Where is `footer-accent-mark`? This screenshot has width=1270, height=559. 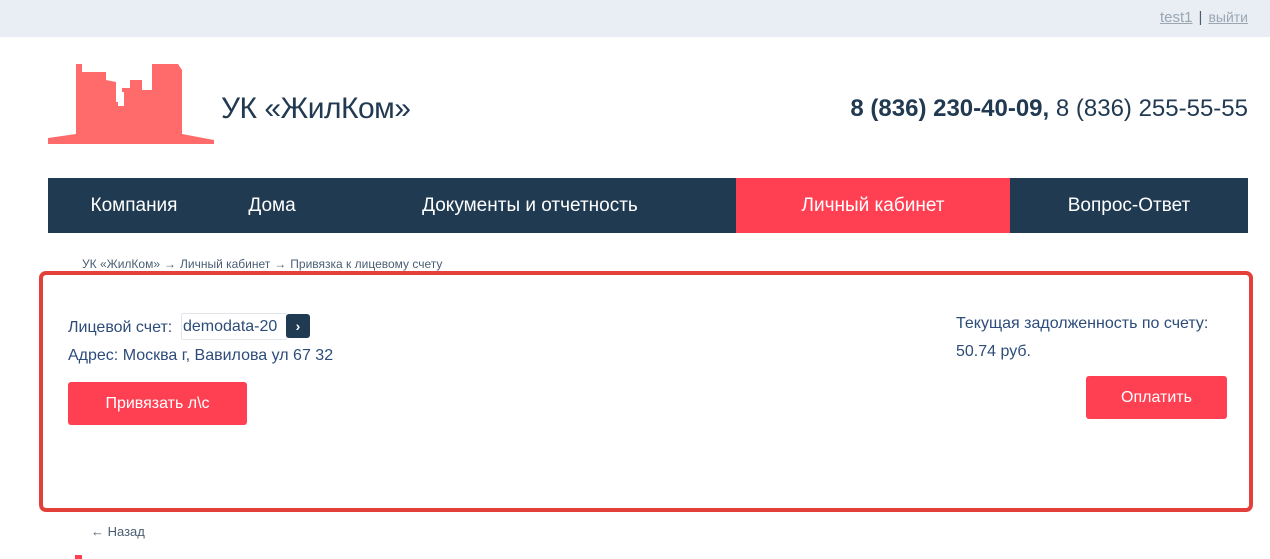
footer-accent-mark is located at coordinates (78, 557).